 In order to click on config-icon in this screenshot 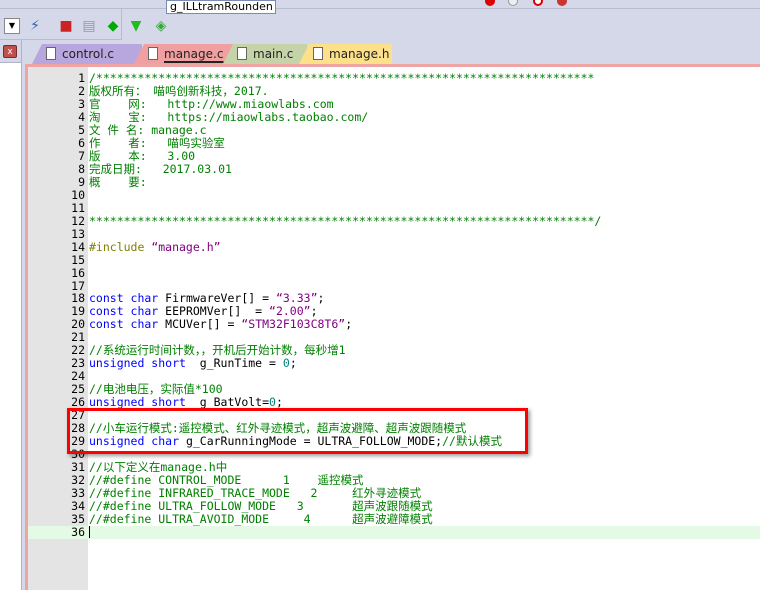, I will do `click(562, 3)`.